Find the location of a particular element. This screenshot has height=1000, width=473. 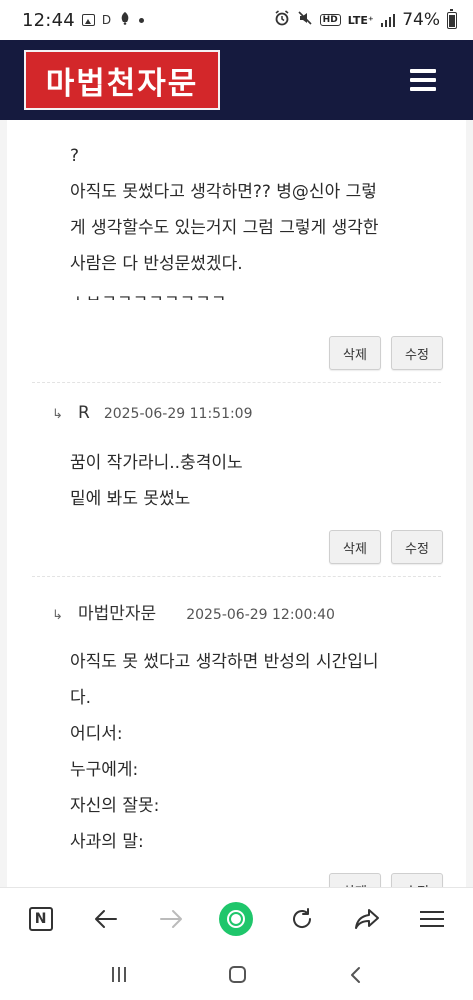

d-icon: D is located at coordinates (106, 20).